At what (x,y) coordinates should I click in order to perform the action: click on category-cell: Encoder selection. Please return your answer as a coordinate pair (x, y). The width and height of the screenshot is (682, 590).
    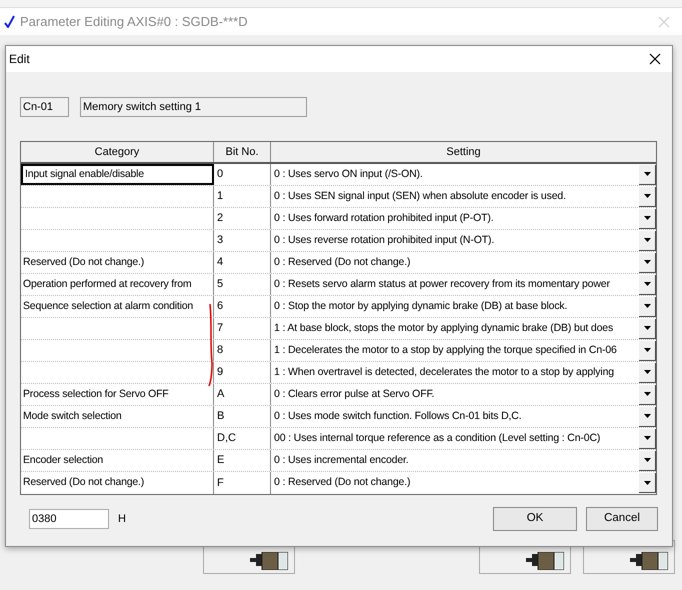
    Looking at the image, I should click on (117, 460).